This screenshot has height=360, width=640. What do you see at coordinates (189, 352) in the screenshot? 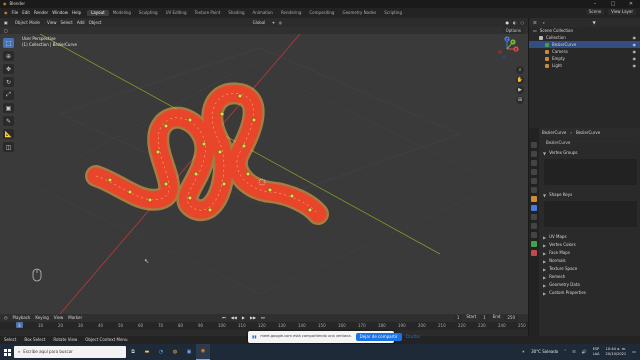
I see `store-icon: ▣` at bounding box center [189, 352].